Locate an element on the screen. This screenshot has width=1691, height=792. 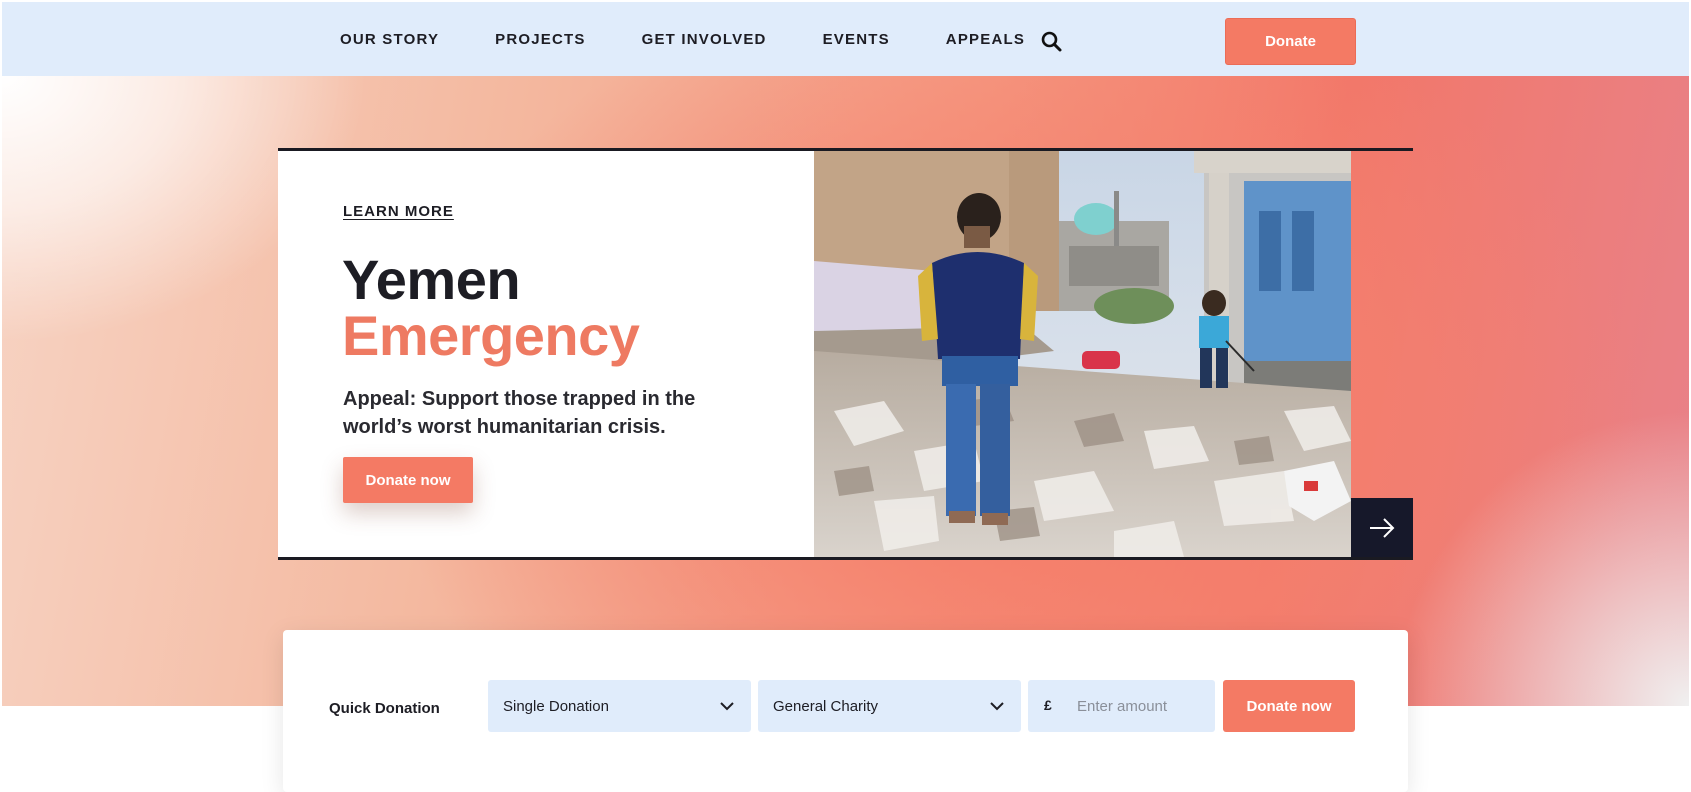
hero-title-accent: Emergency is located at coordinates (491, 335).